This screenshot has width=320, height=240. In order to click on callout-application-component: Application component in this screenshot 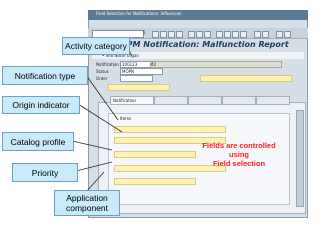, I will do `click(87, 203)`.